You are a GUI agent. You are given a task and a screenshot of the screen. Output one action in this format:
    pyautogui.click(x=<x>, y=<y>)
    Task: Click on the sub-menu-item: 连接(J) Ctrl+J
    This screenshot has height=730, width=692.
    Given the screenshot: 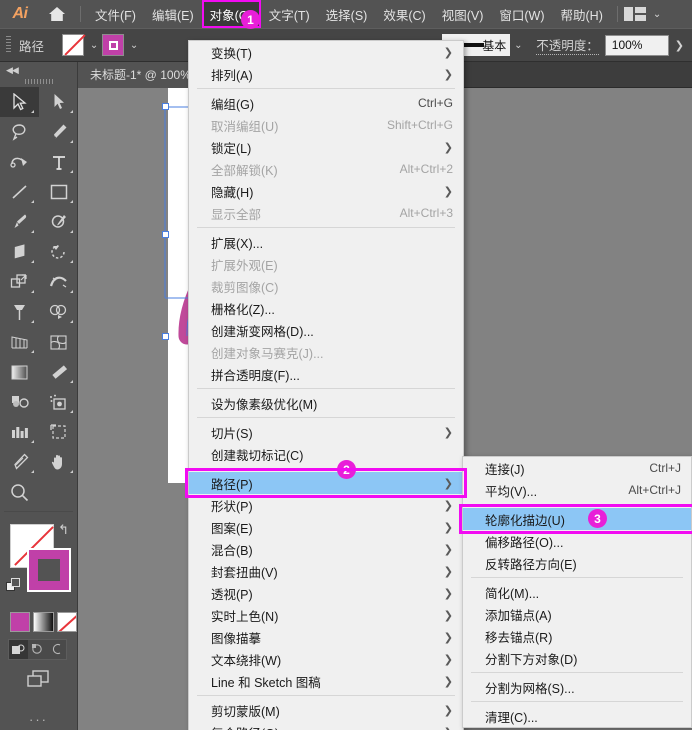 What is the action you would take?
    pyautogui.click(x=577, y=468)
    